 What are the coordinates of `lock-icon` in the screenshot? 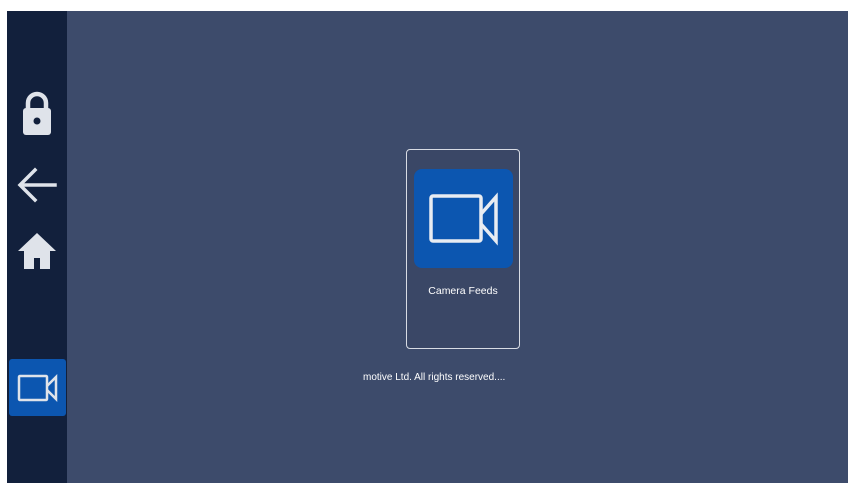 It's located at (37, 113).